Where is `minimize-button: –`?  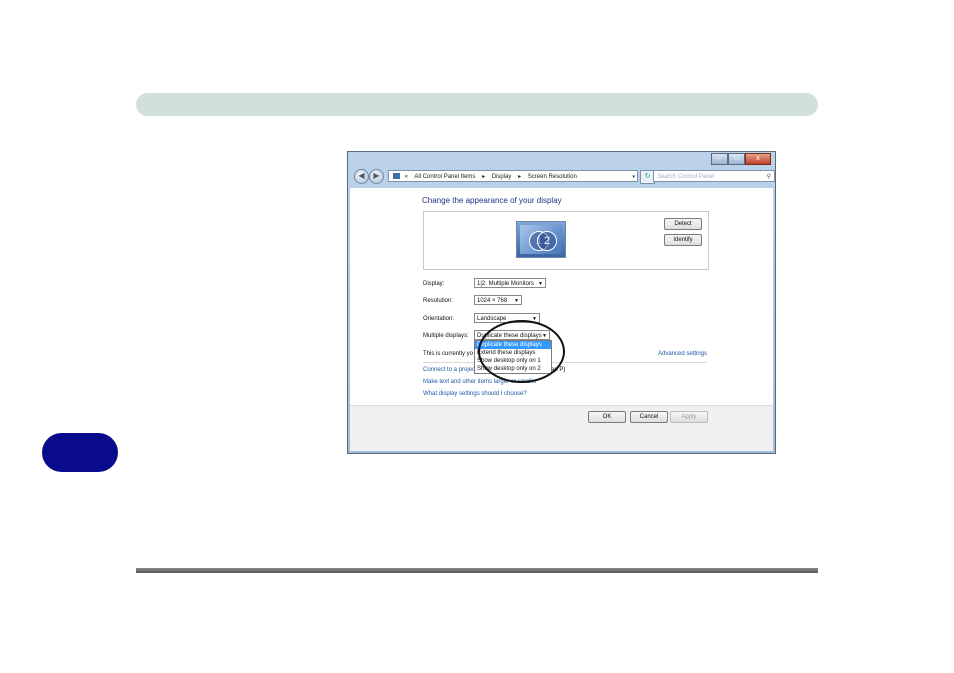 minimize-button: – is located at coordinates (719, 159).